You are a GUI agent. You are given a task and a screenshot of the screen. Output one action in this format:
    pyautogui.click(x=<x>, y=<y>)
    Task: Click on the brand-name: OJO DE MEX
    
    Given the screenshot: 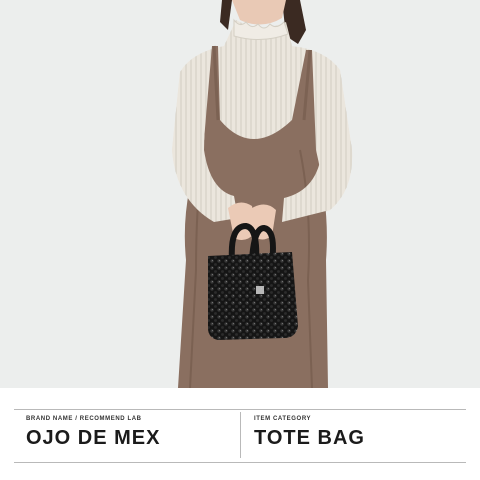 What is the action you would take?
    pyautogui.click(x=93, y=438)
    